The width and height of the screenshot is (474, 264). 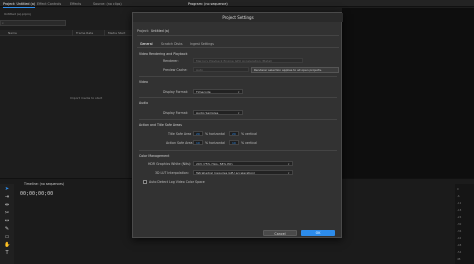 What do you see at coordinates (176, 92) in the screenshot?
I see `video-display-format-label: Display Format:` at bounding box center [176, 92].